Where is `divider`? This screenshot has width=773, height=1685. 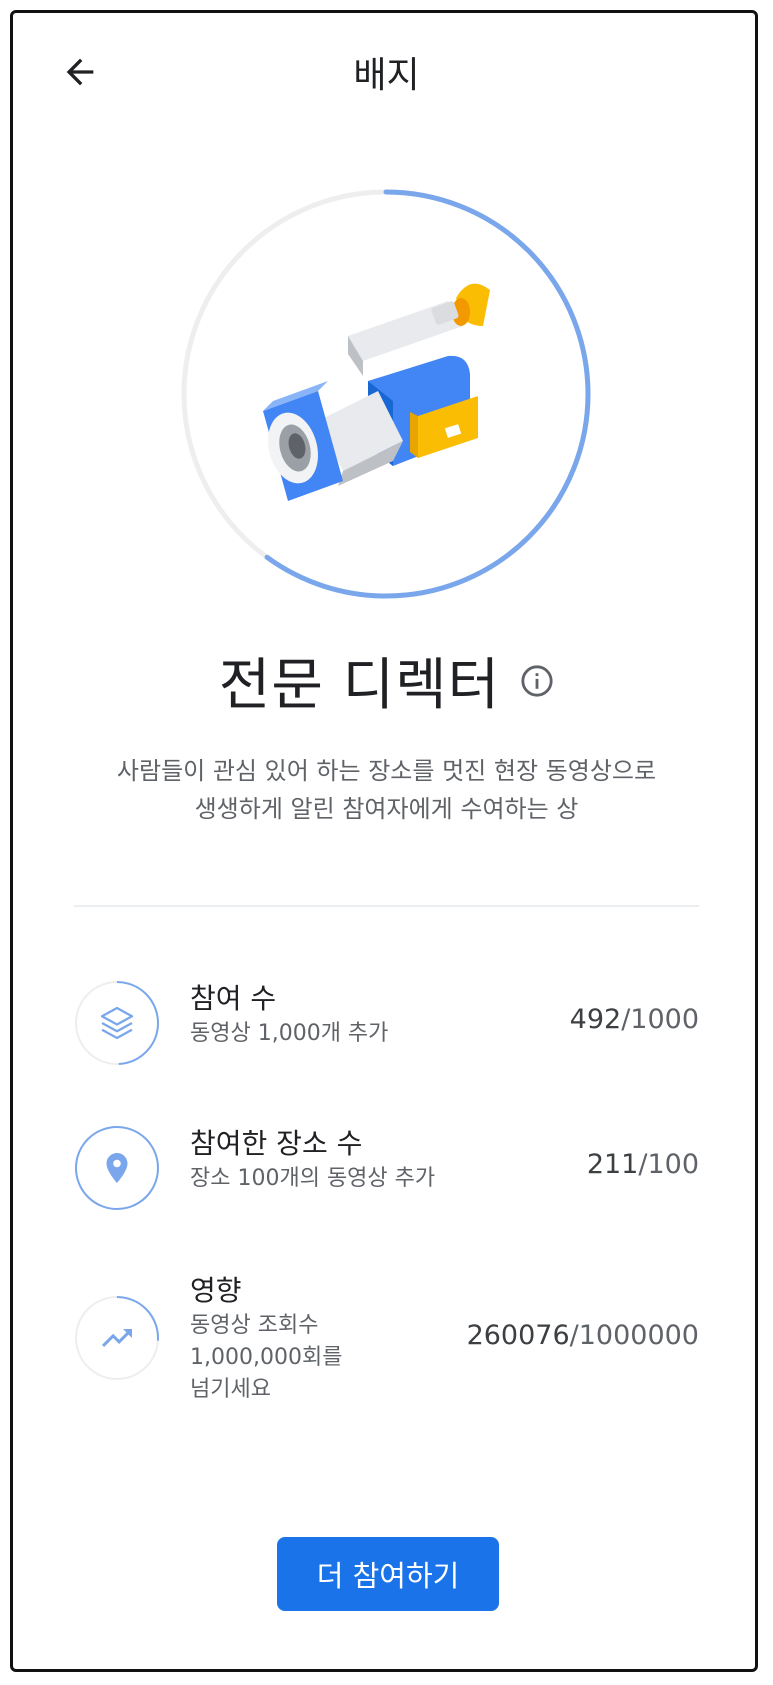 divider is located at coordinates (386, 906).